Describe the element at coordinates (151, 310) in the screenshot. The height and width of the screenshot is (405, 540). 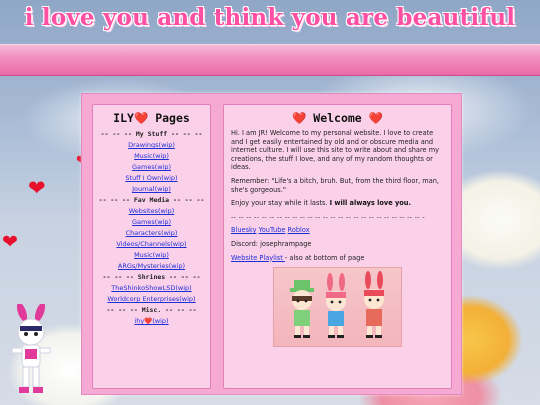
I see `section-misc: -- -- -- Misc. -- -- --` at that location.